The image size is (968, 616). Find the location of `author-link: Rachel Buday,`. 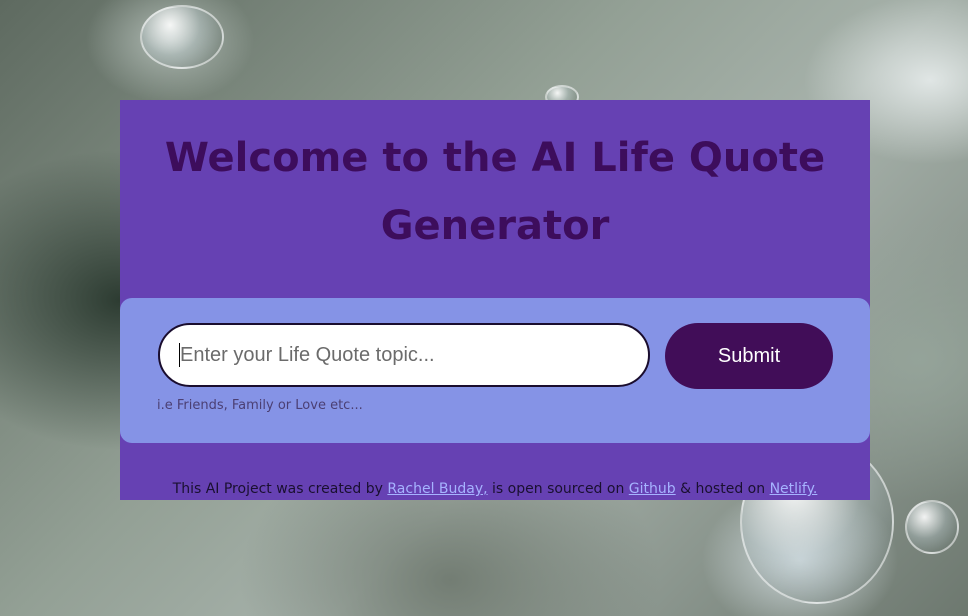

author-link: Rachel Buday, is located at coordinates (437, 489).